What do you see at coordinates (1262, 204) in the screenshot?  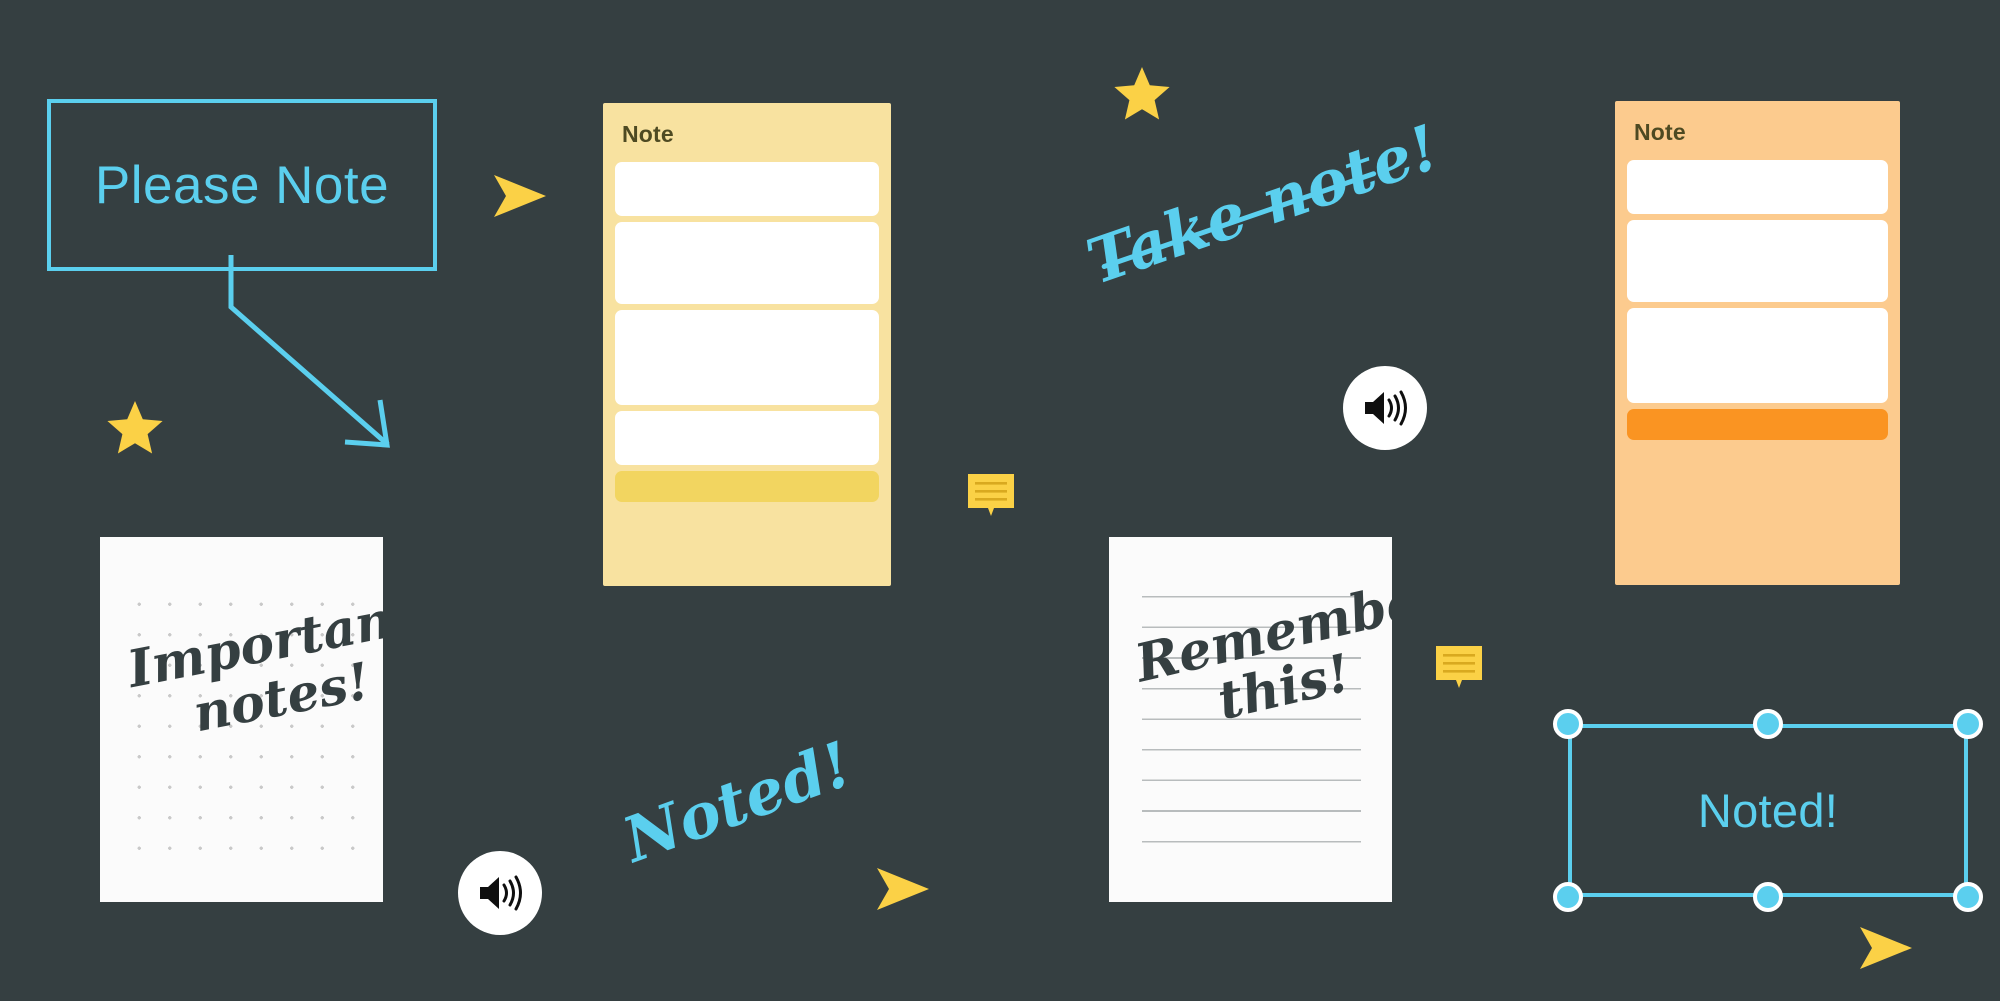 I see `take-note-handwriting: Take note!` at bounding box center [1262, 204].